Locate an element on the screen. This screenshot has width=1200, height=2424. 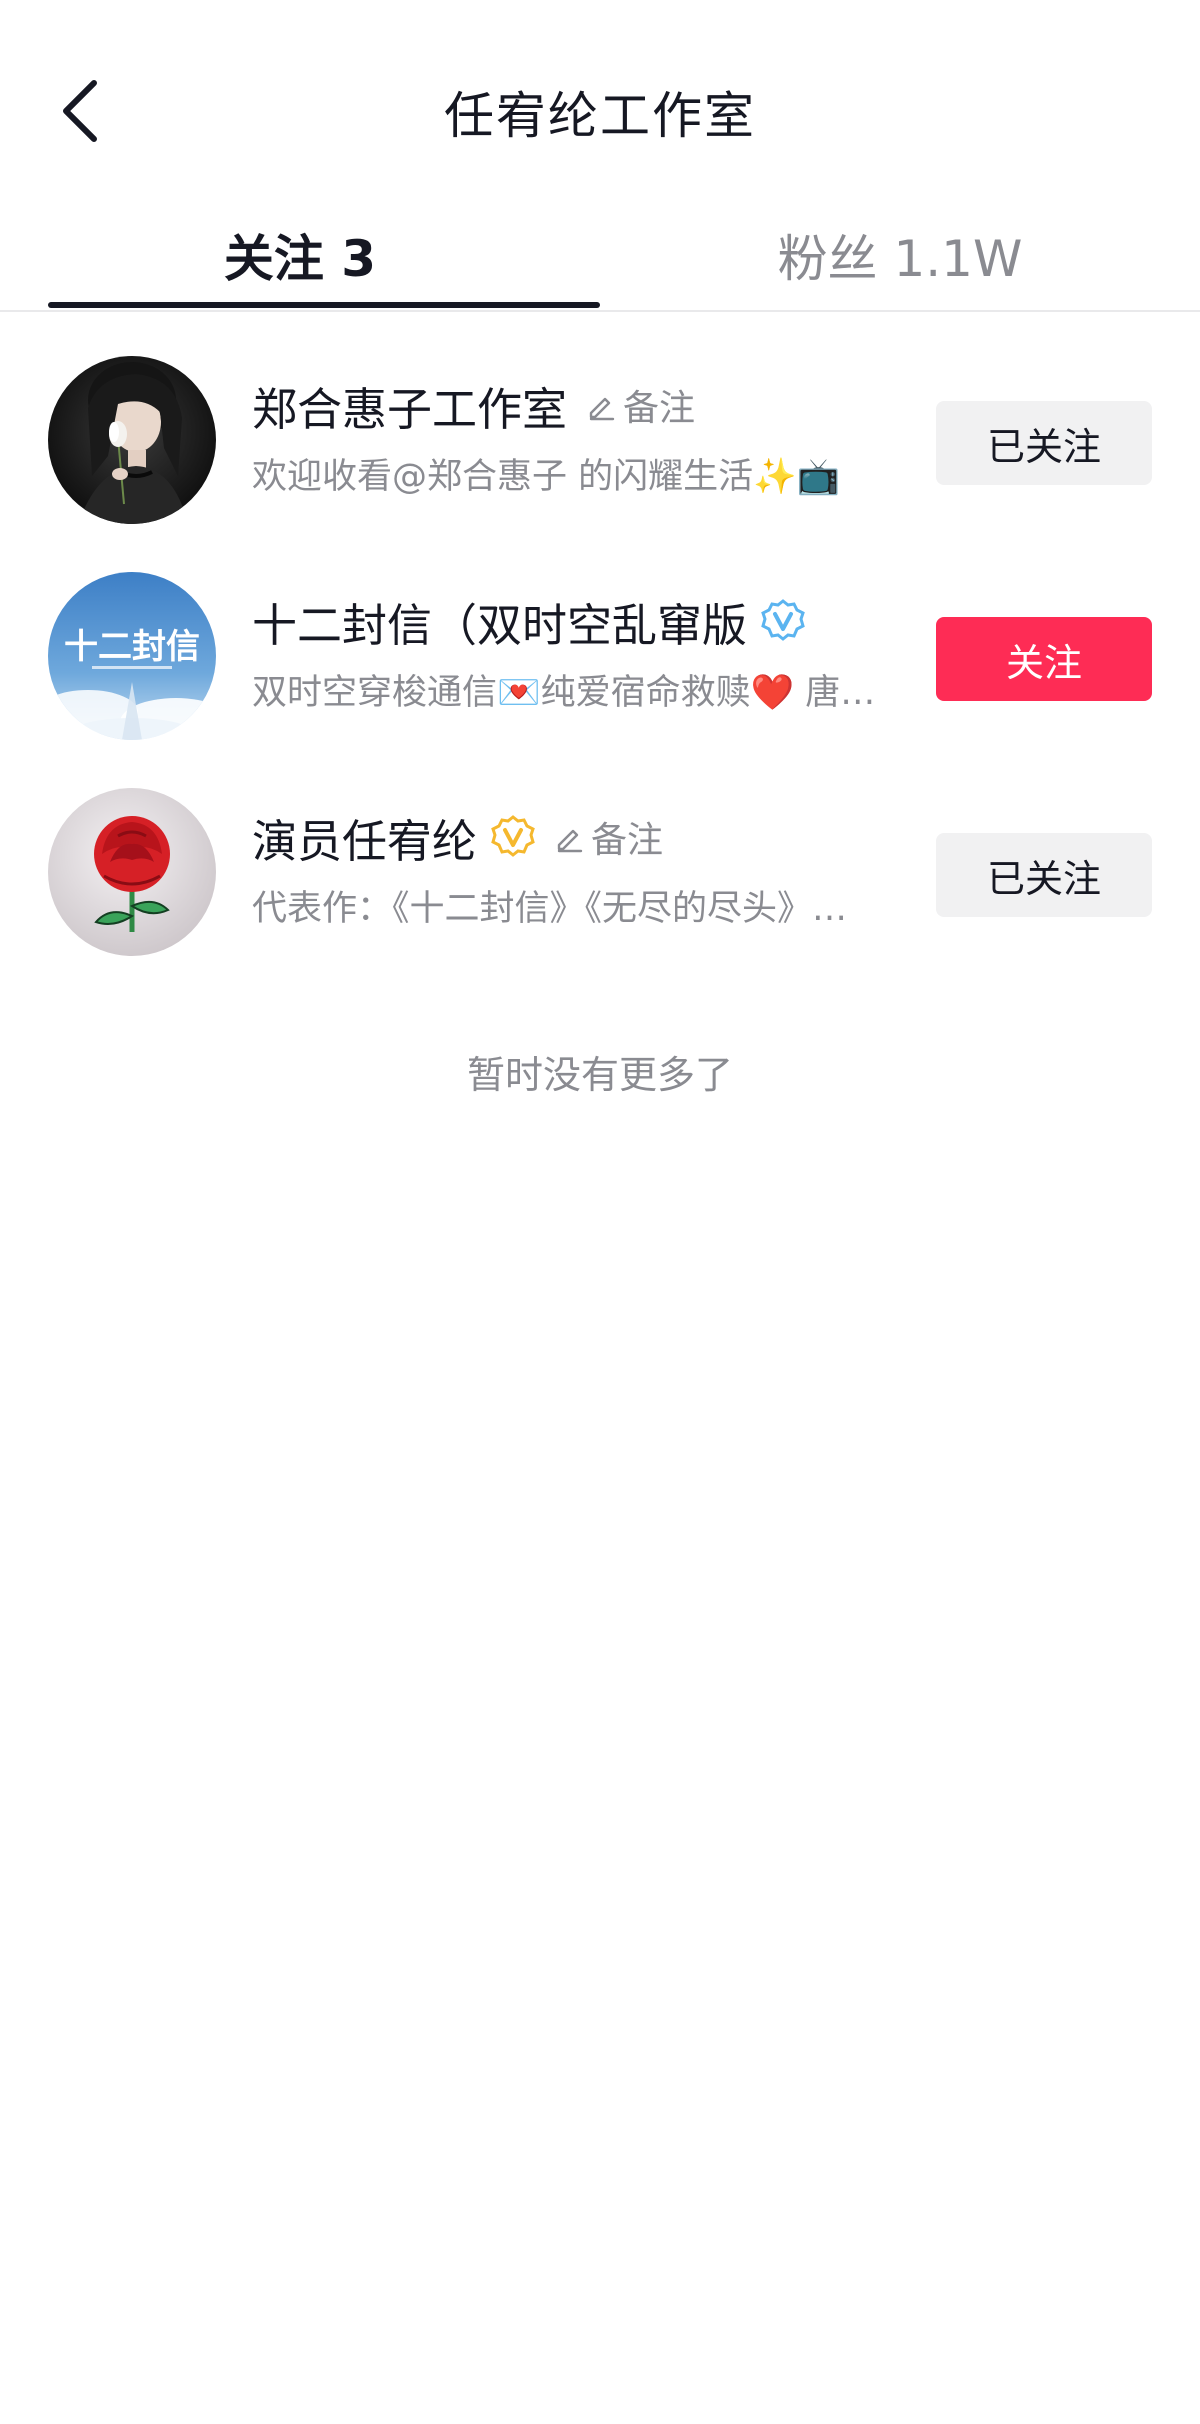
header: 任宥纶工作室 is located at coordinates (600, 110).